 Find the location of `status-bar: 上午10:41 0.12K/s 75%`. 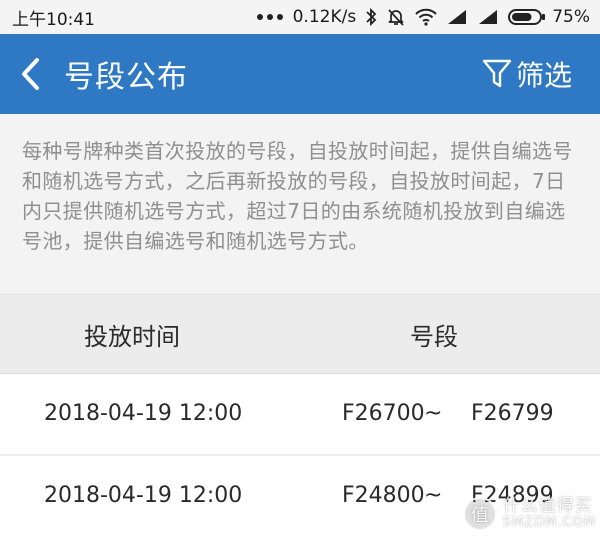

status-bar: 上午10:41 0.12K/s 75% is located at coordinates (300, 17).